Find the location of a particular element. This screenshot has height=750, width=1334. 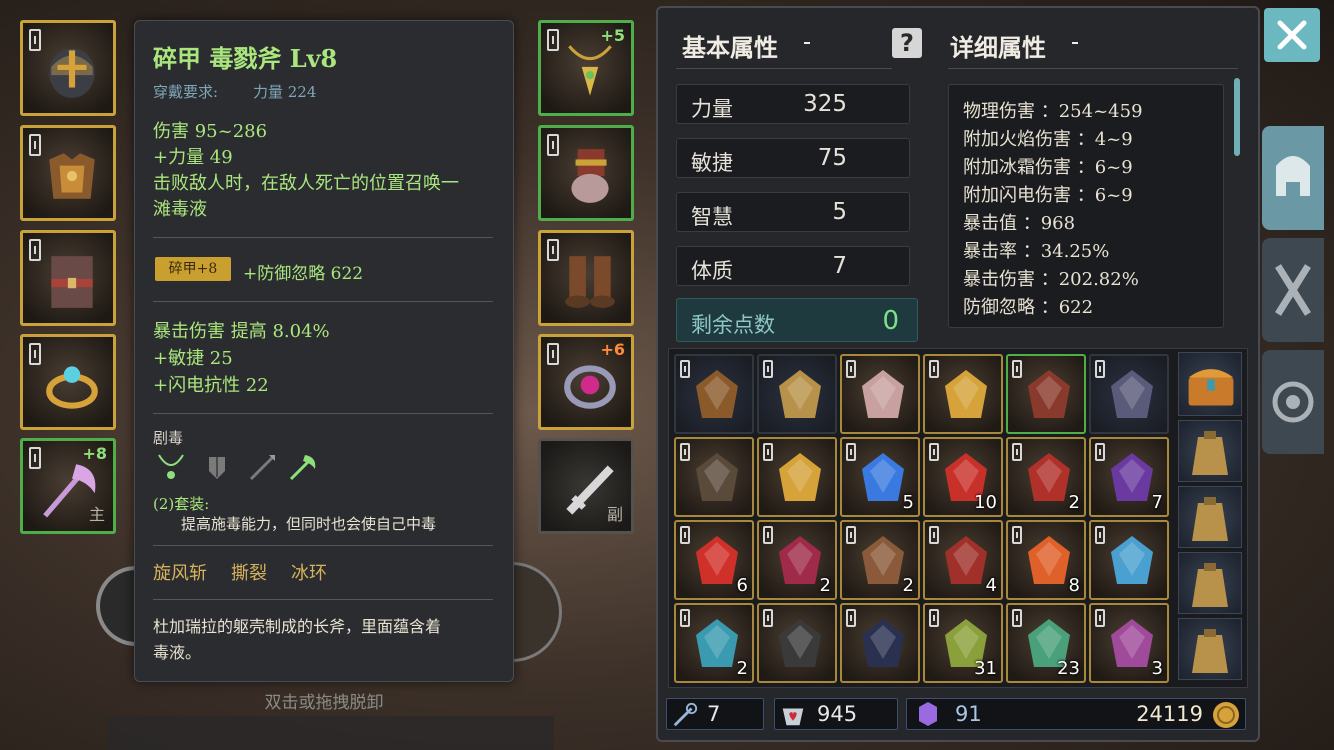

inventory-slot-pouch is located at coordinates (714, 394).